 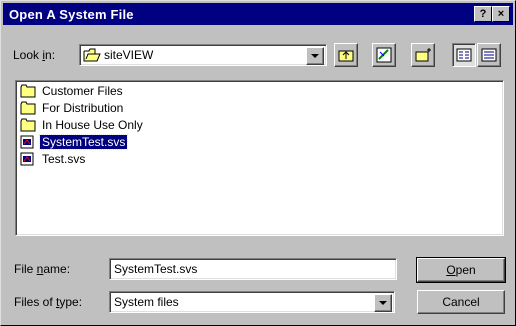 What do you see at coordinates (64, 159) in the screenshot?
I see `file-list-item-label: Test.svs` at bounding box center [64, 159].